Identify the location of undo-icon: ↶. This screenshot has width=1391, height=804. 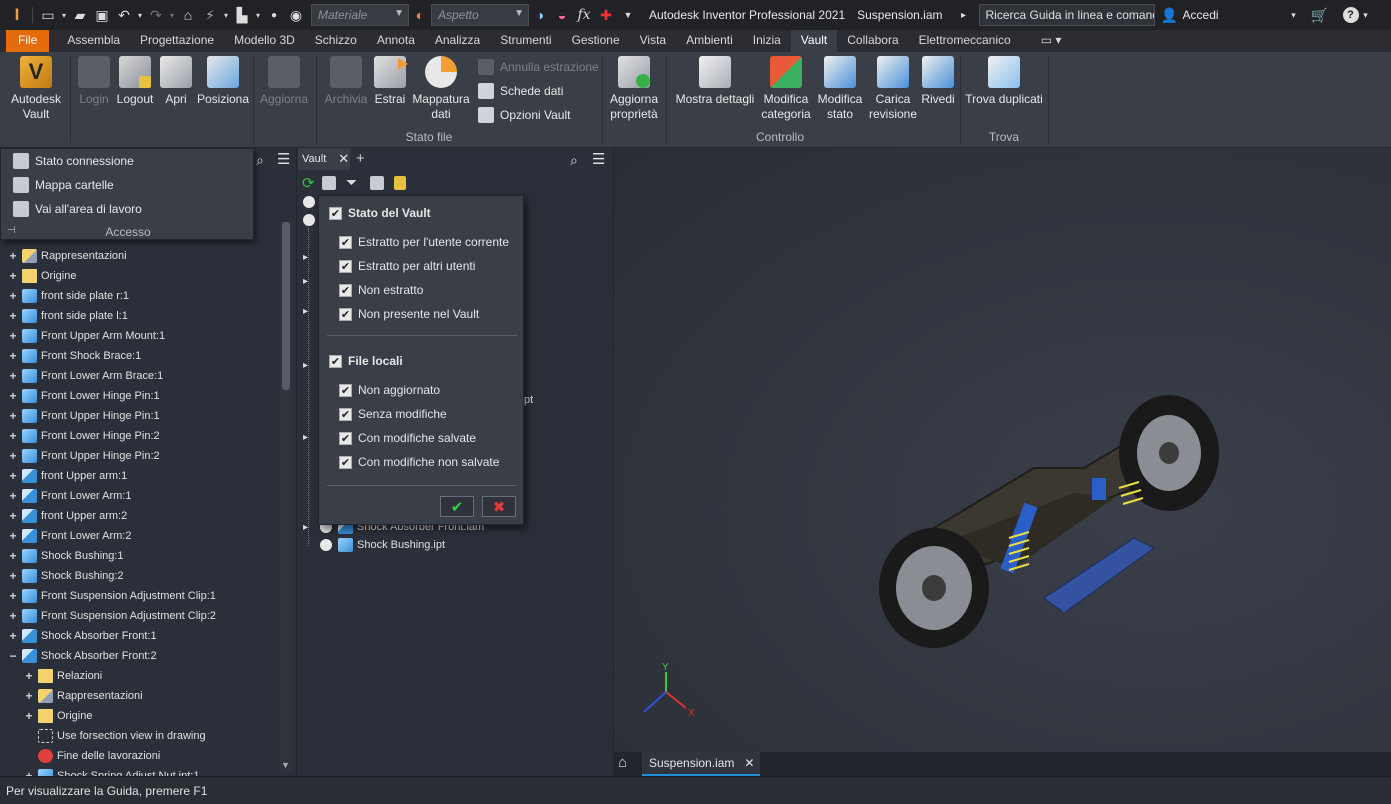
(124, 15).